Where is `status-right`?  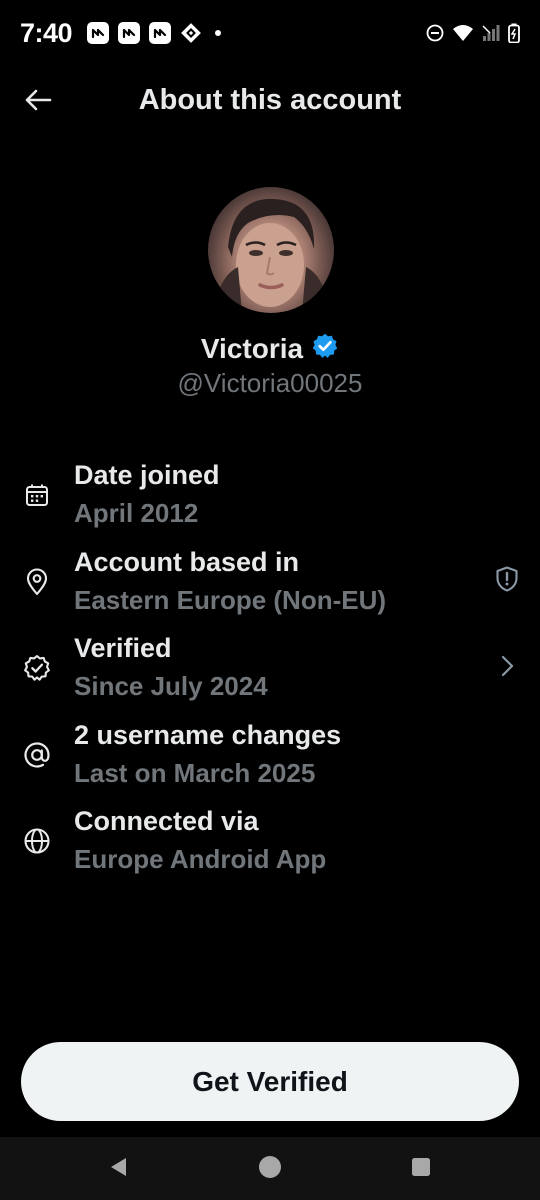
status-right is located at coordinates (473, 33).